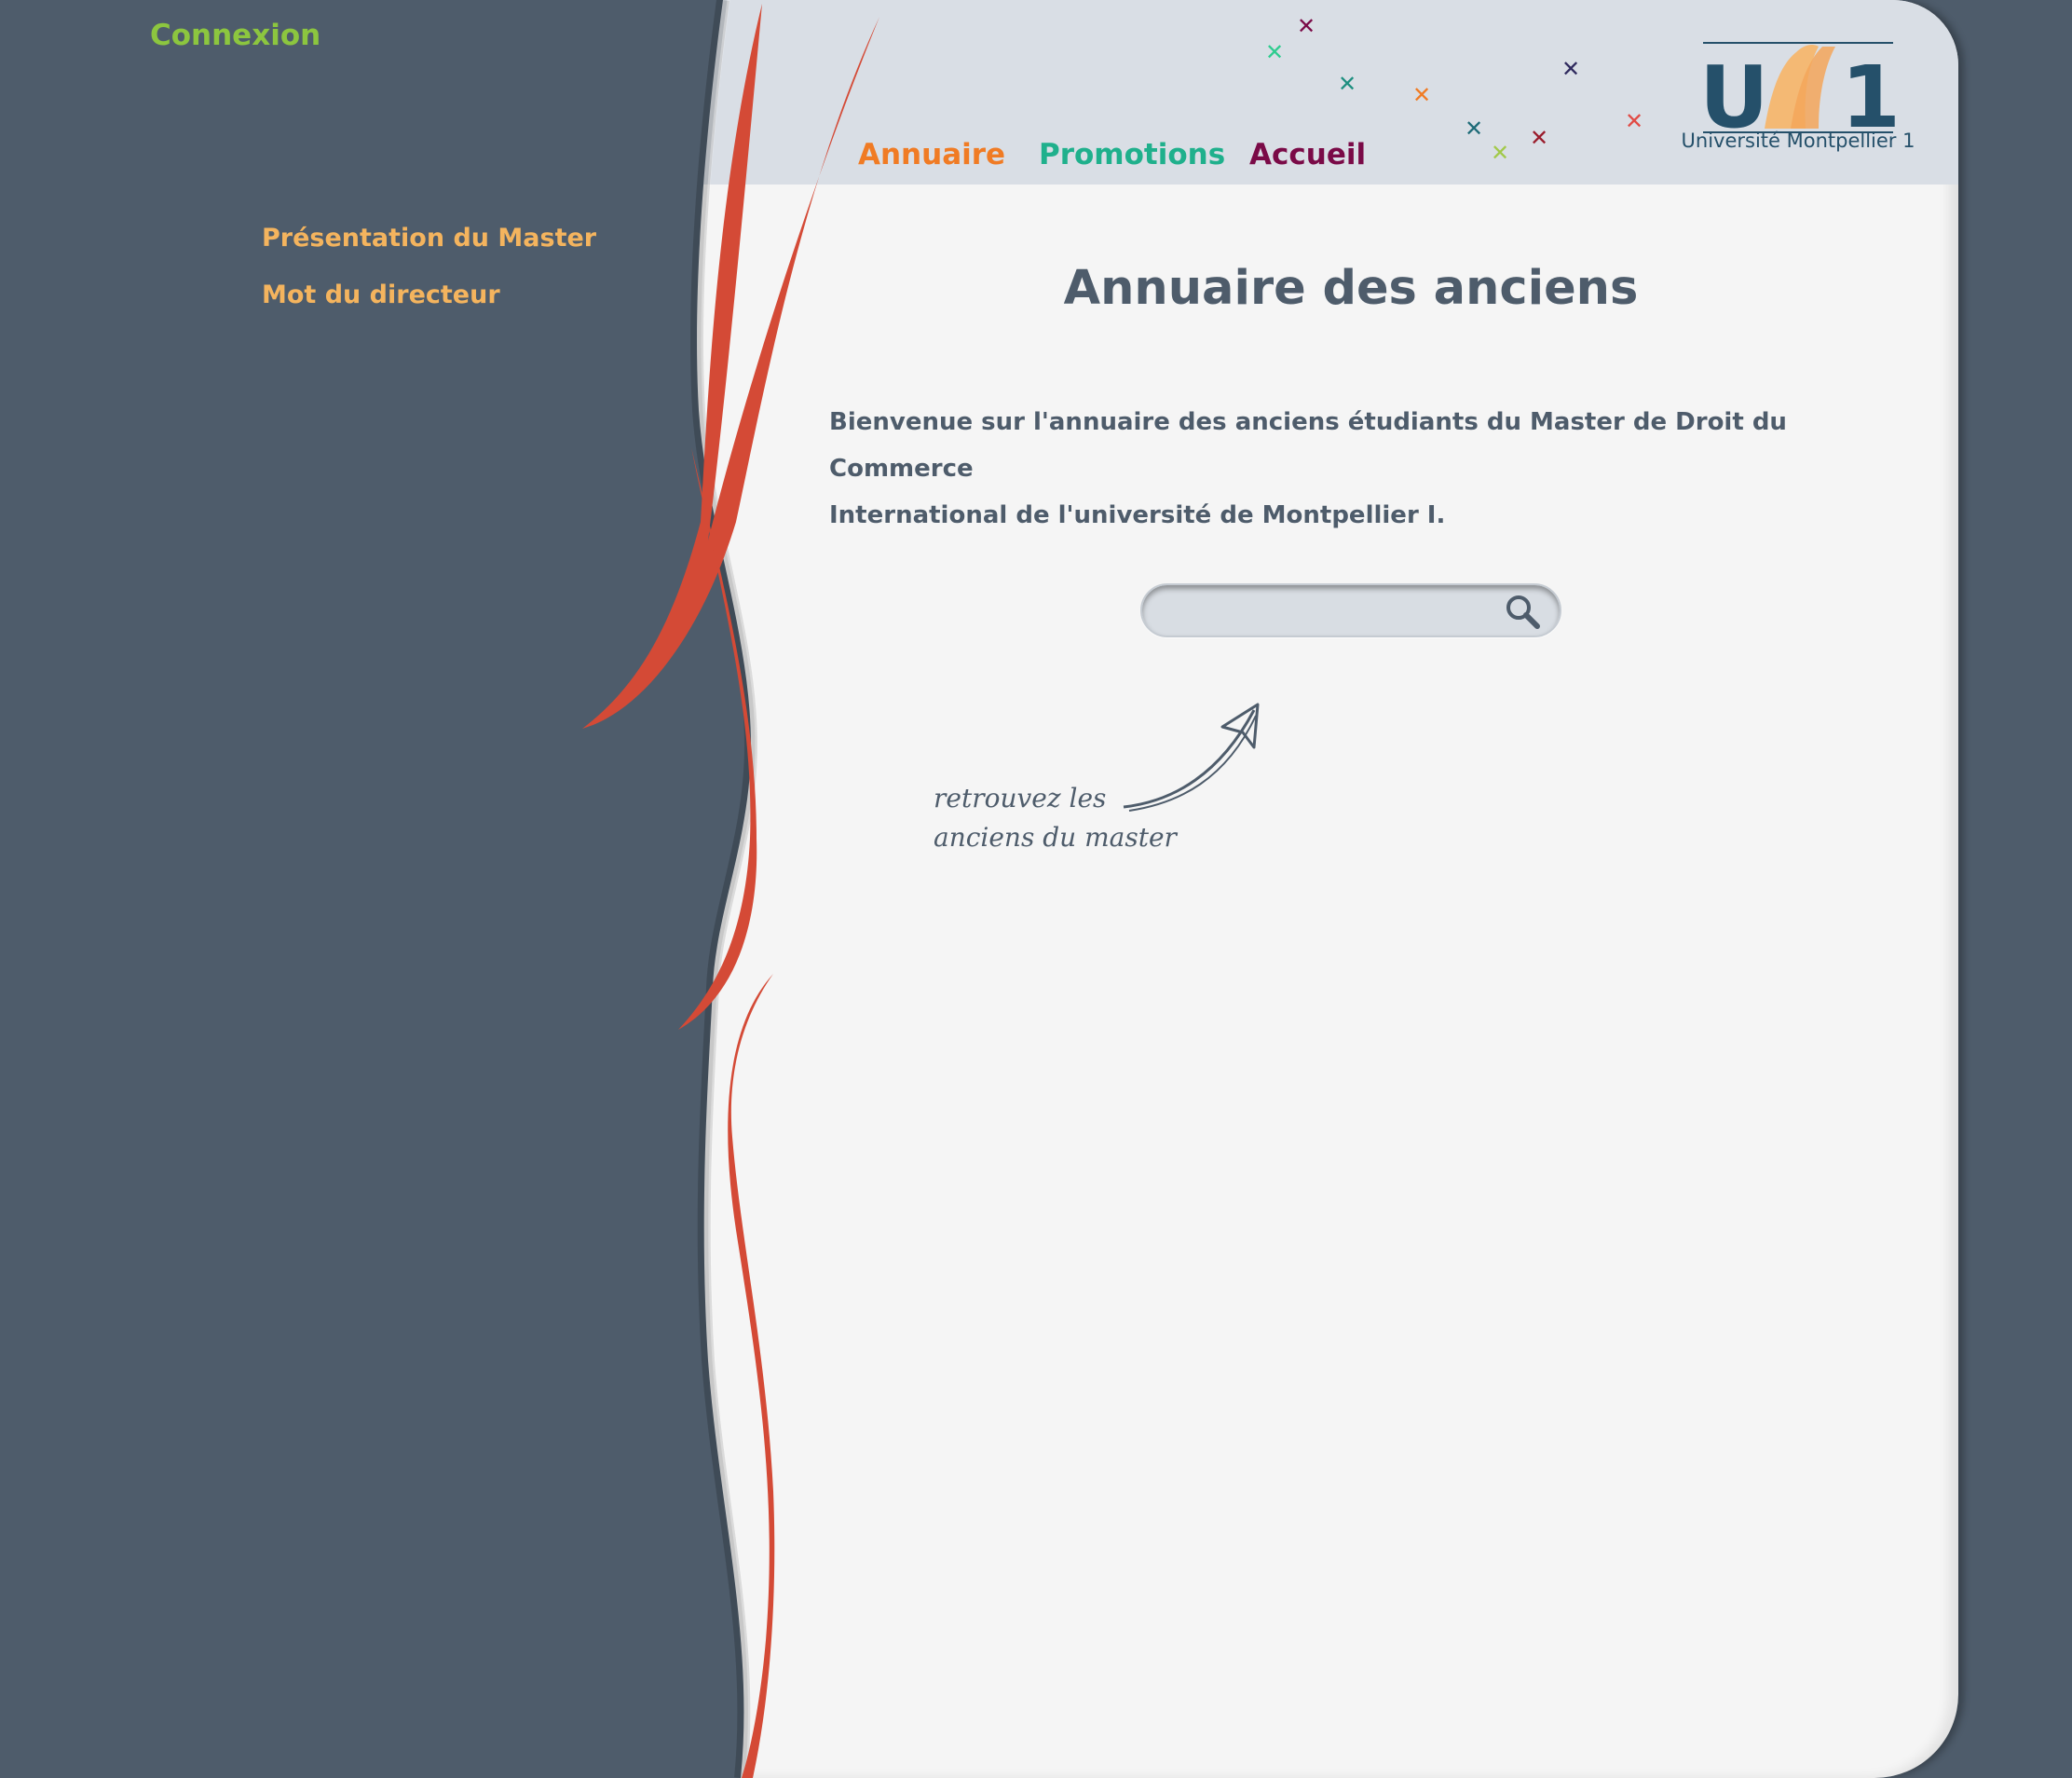  What do you see at coordinates (235, 35) in the screenshot?
I see `login-link: Connexion` at bounding box center [235, 35].